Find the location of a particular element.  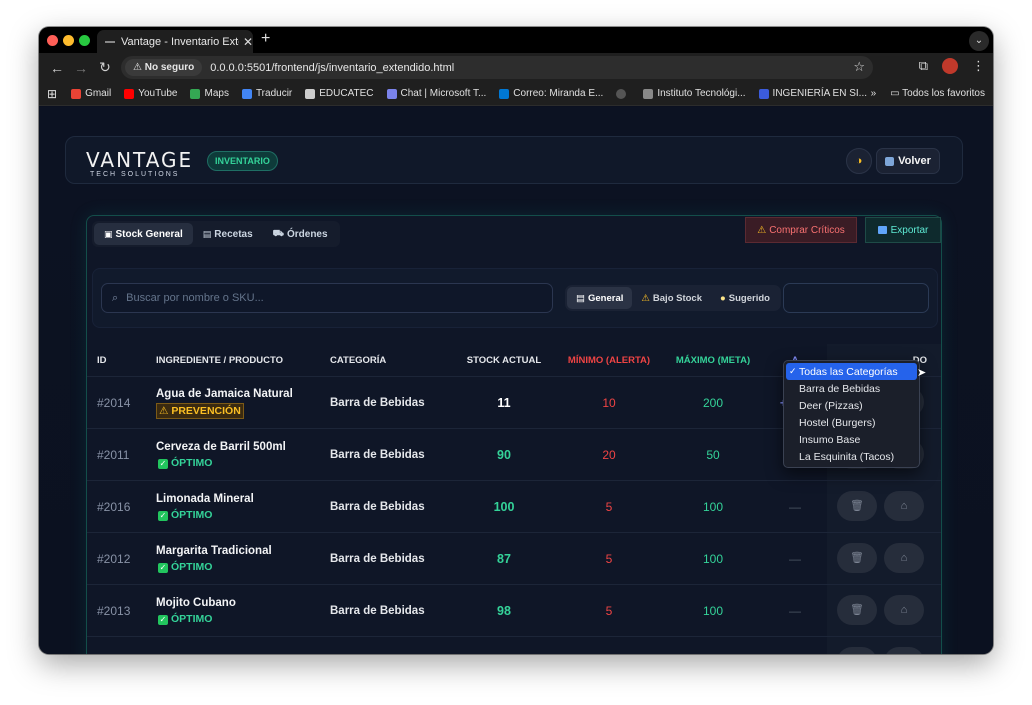

more-bookmarks-icon: » is located at coordinates (874, 93).